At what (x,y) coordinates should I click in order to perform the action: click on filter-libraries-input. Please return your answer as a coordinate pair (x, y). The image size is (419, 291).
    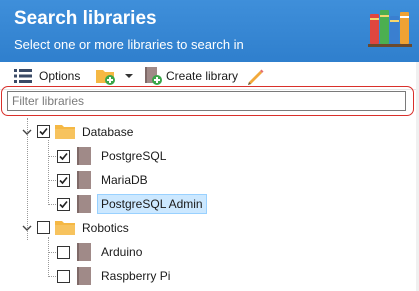
    Looking at the image, I should click on (206, 101).